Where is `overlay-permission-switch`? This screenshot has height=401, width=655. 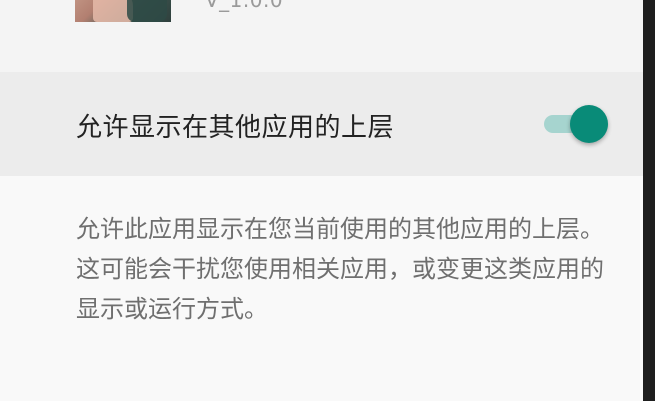 overlay-permission-switch is located at coordinates (577, 124).